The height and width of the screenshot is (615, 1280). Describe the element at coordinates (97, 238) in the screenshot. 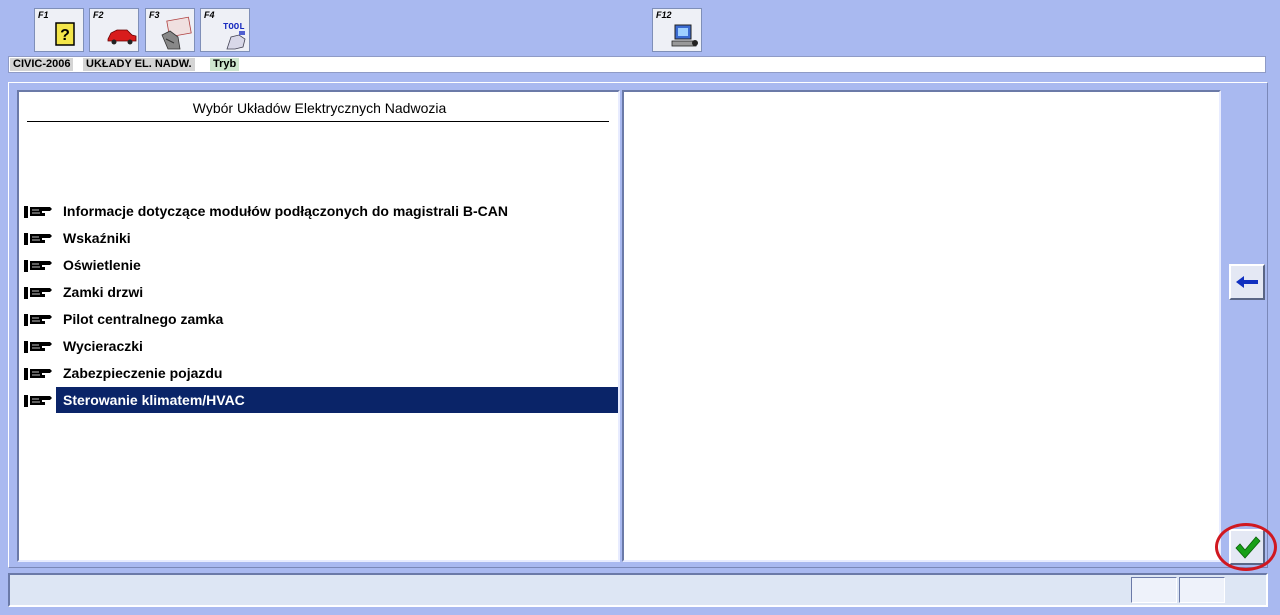

I see `menu-item-label: Wskaźniki` at that location.